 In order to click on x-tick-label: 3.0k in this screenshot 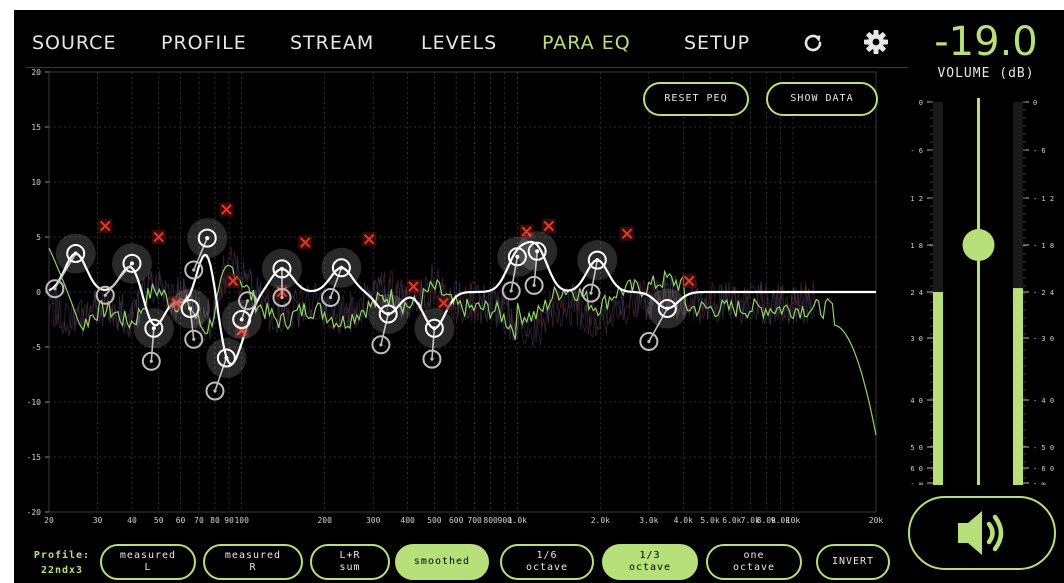, I will do `click(648, 520)`.